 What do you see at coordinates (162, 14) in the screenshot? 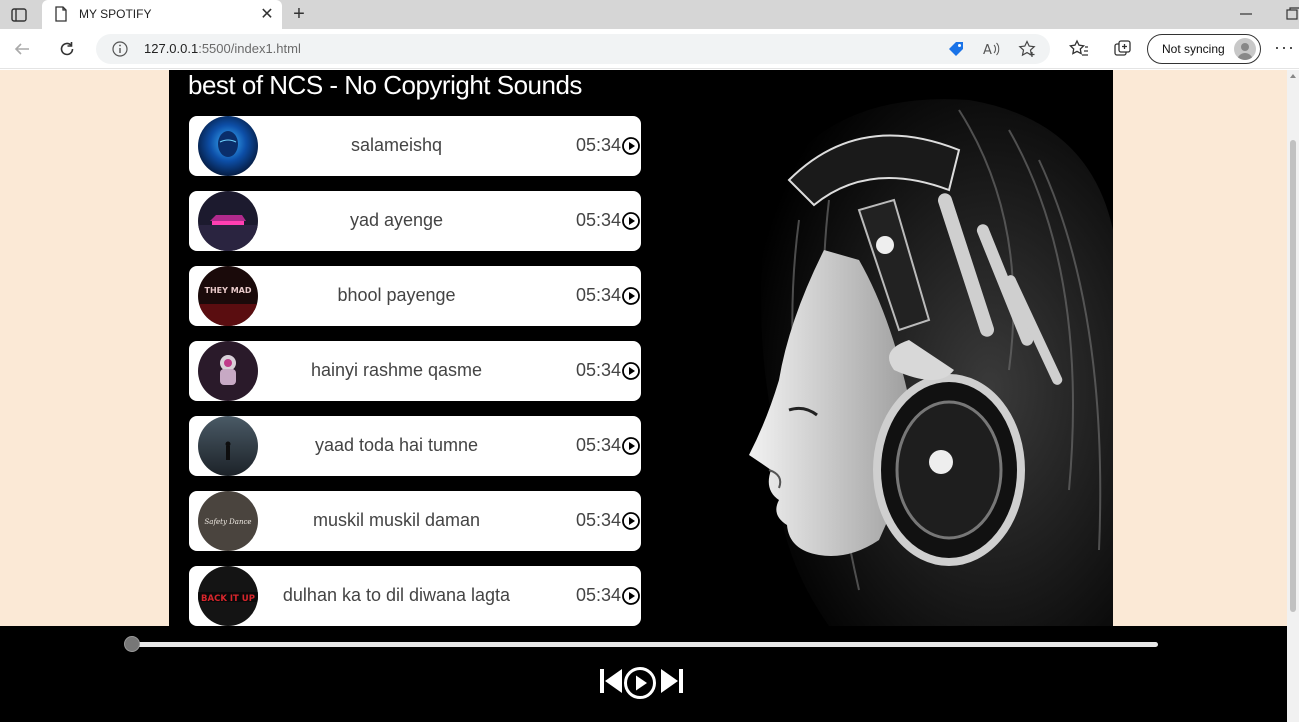
I see `browser-tab: MY SPOTIFY ✕` at bounding box center [162, 14].